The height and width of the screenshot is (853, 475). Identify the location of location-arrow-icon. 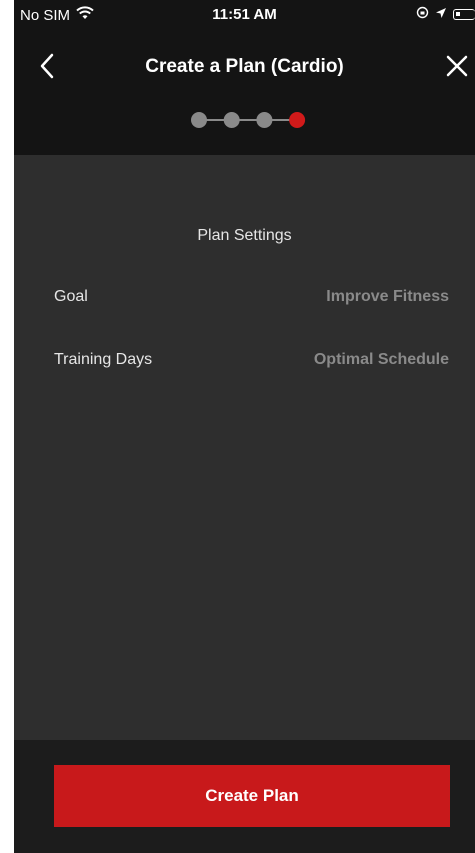
(441, 14).